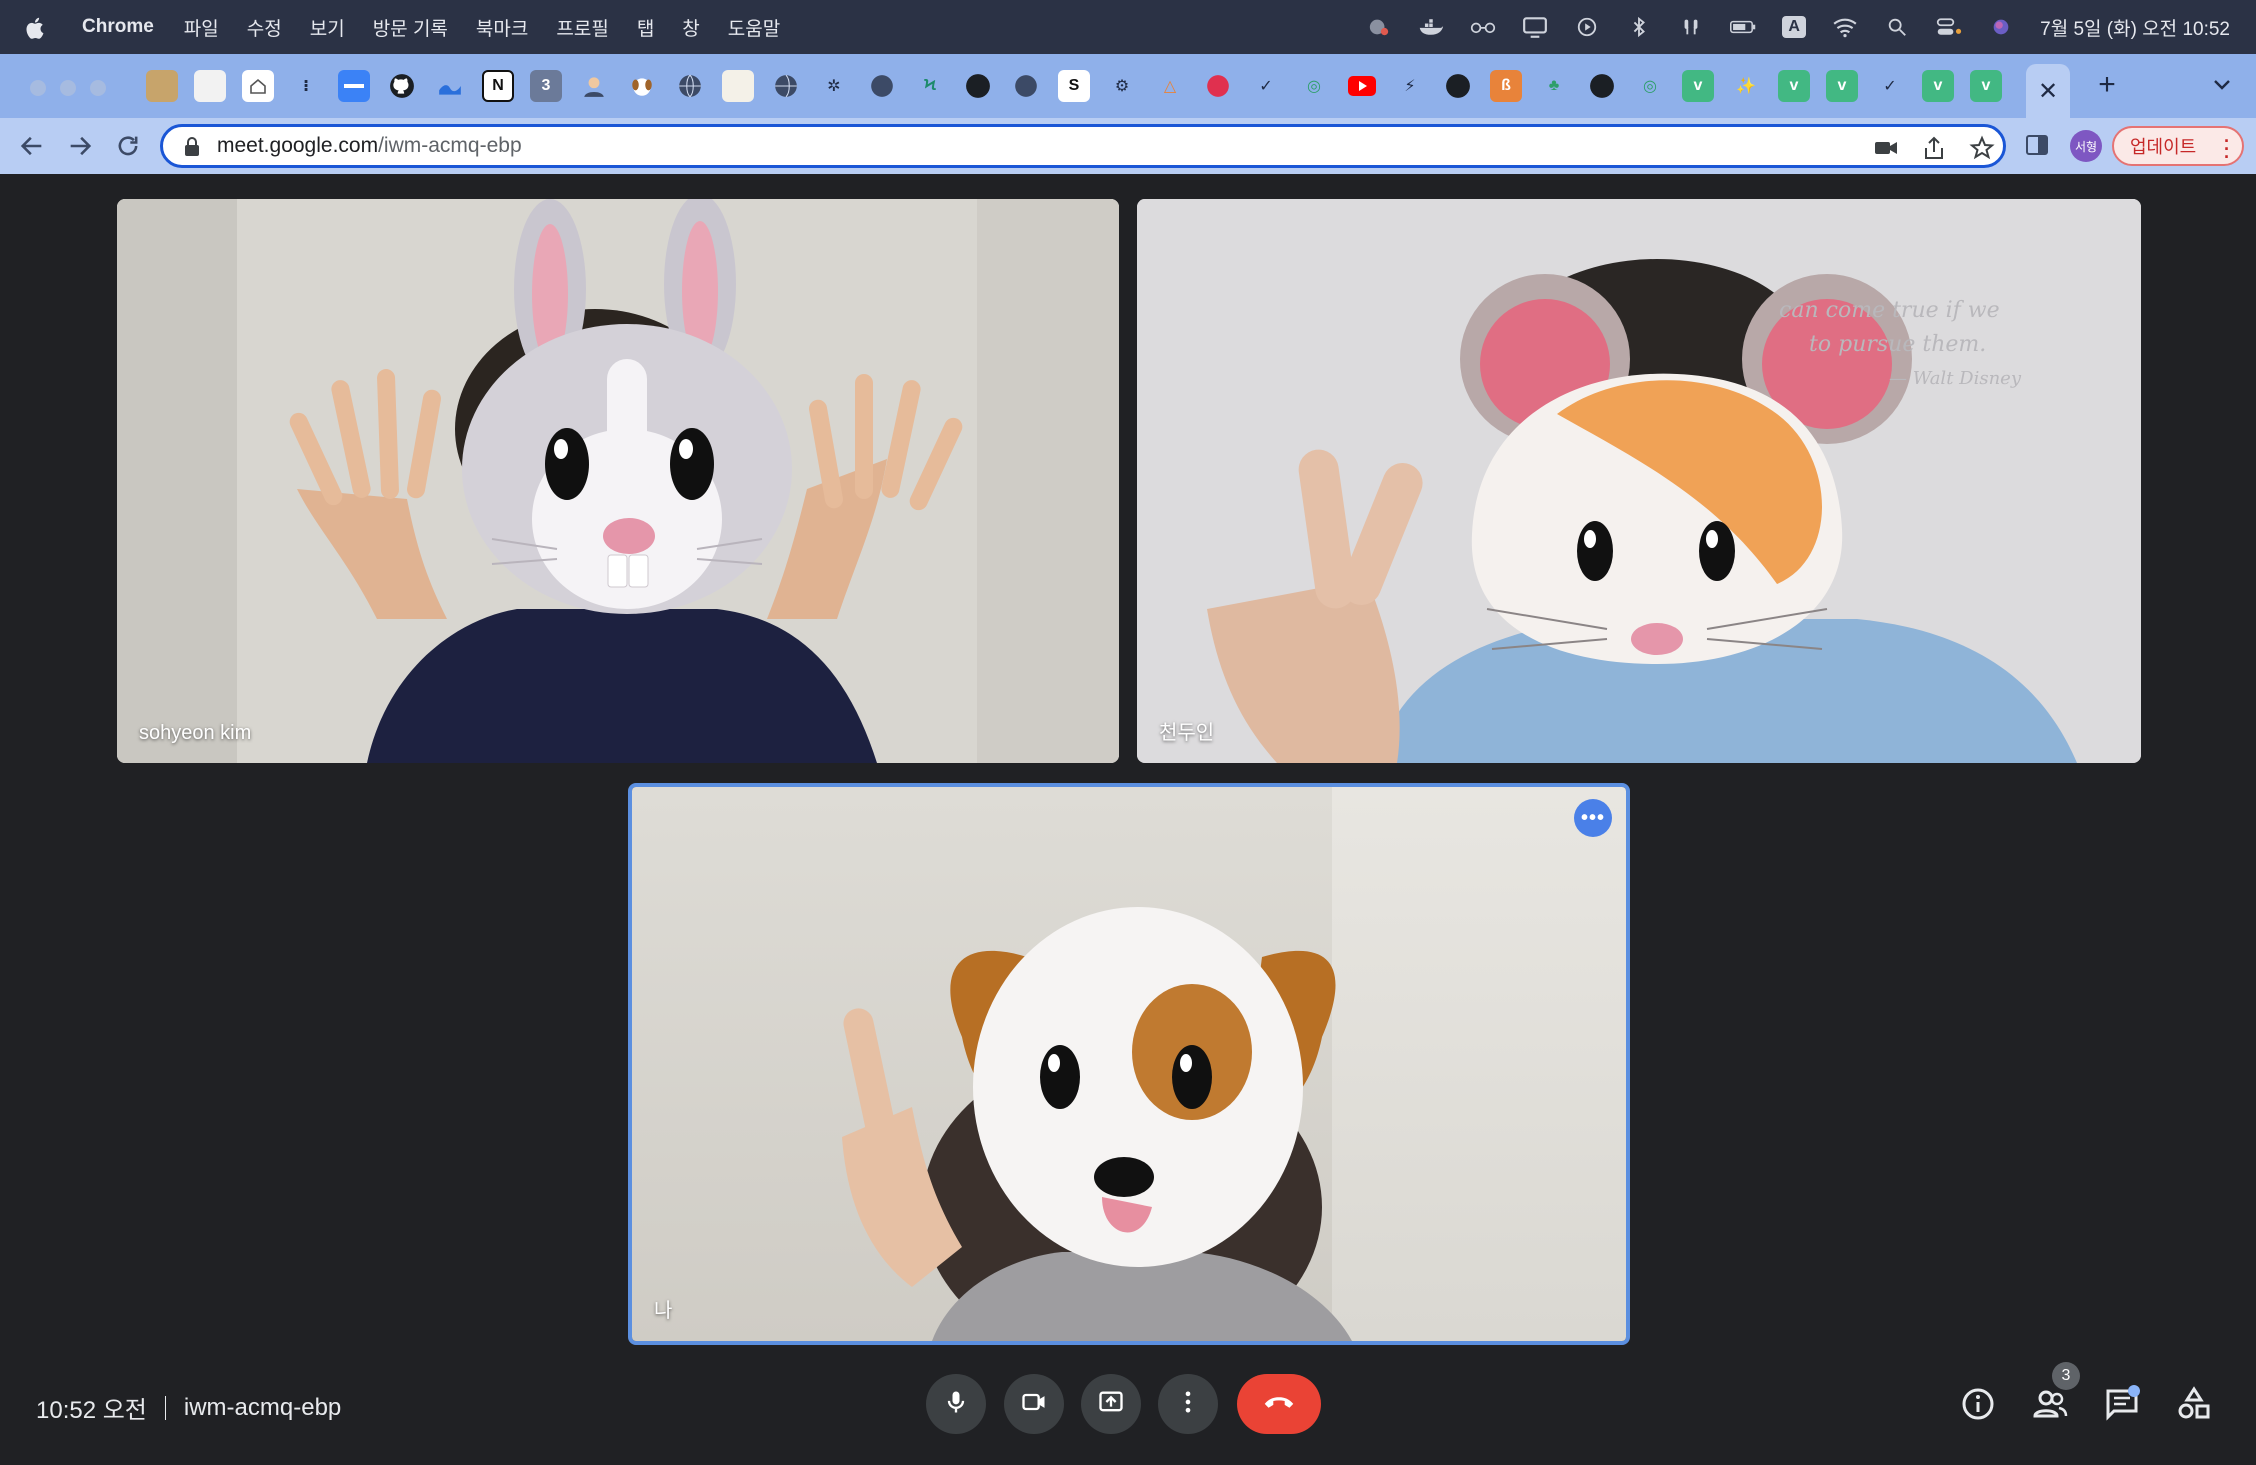 The image size is (2256, 1465). Describe the element at coordinates (498, 86) in the screenshot. I see `pinned-tab-notion-icon: N` at that location.